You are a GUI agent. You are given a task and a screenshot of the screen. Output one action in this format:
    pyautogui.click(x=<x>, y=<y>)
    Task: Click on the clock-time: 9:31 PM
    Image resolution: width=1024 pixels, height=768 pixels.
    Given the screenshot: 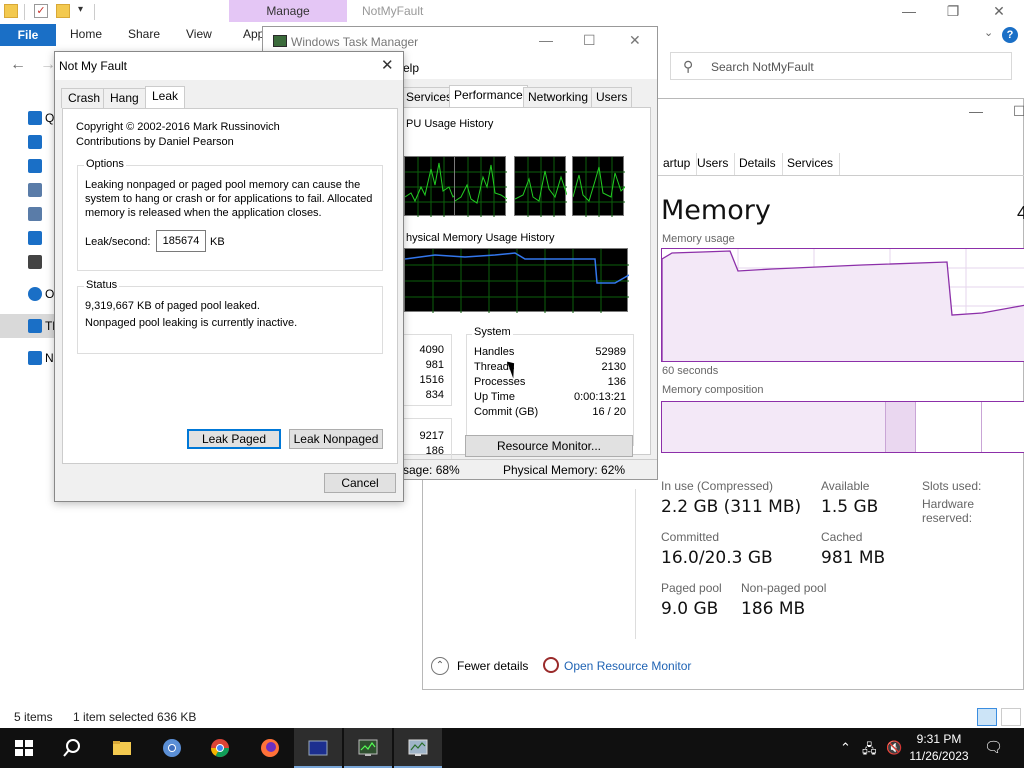 What is the action you would take?
    pyautogui.click(x=939, y=739)
    